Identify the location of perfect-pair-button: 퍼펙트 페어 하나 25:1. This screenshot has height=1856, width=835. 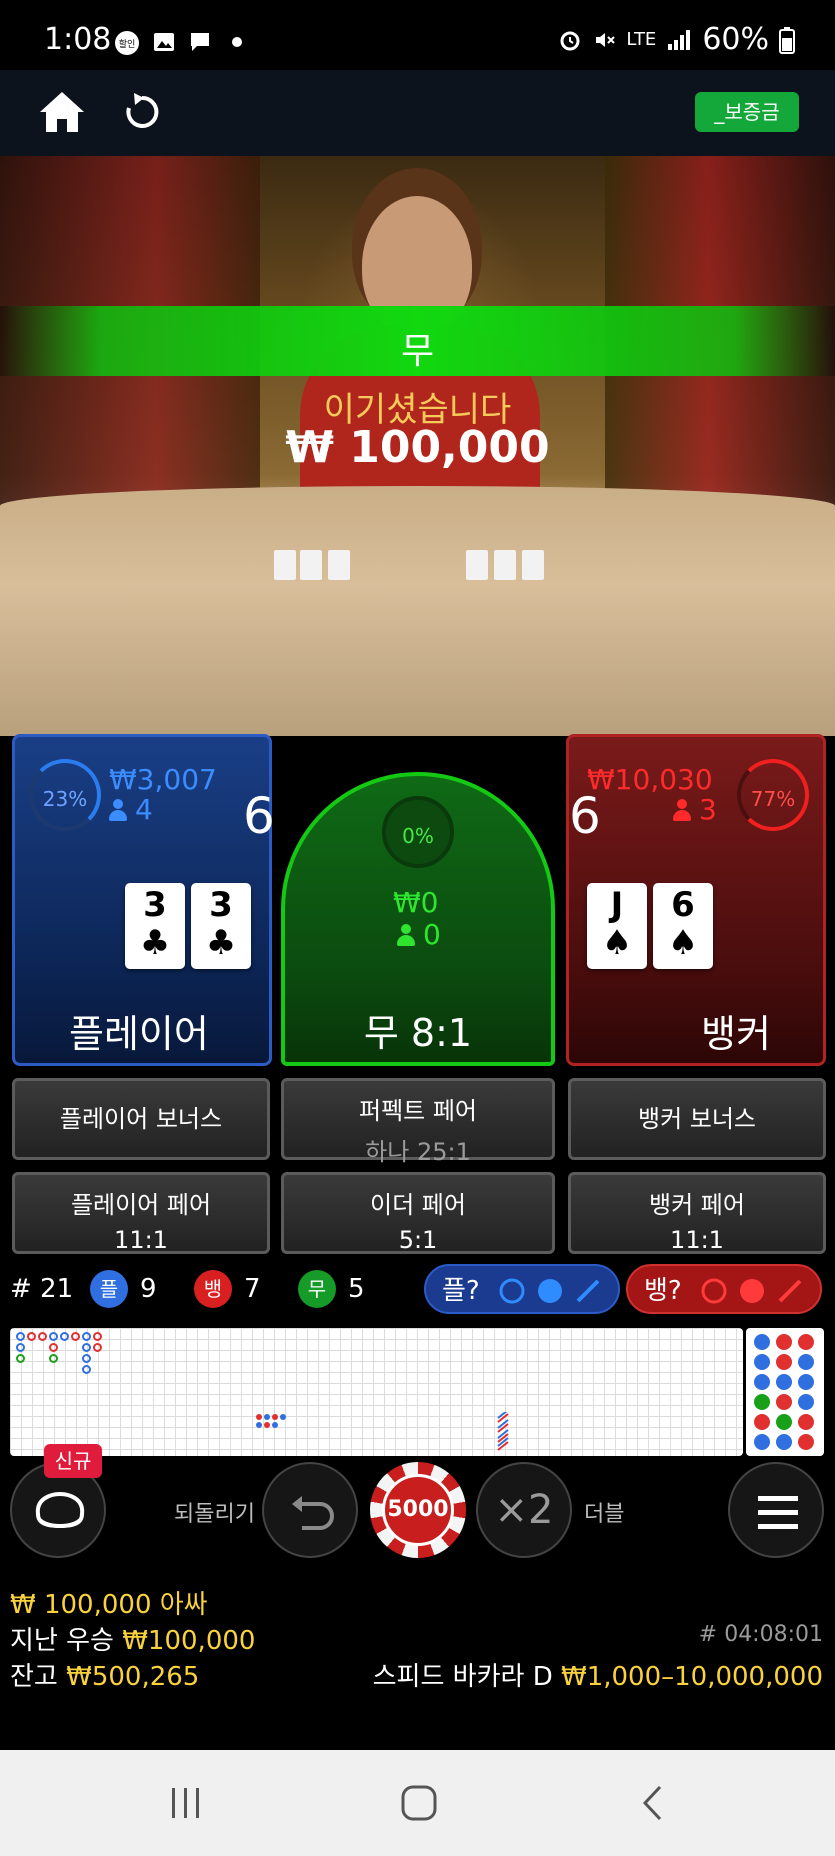
(418, 1122).